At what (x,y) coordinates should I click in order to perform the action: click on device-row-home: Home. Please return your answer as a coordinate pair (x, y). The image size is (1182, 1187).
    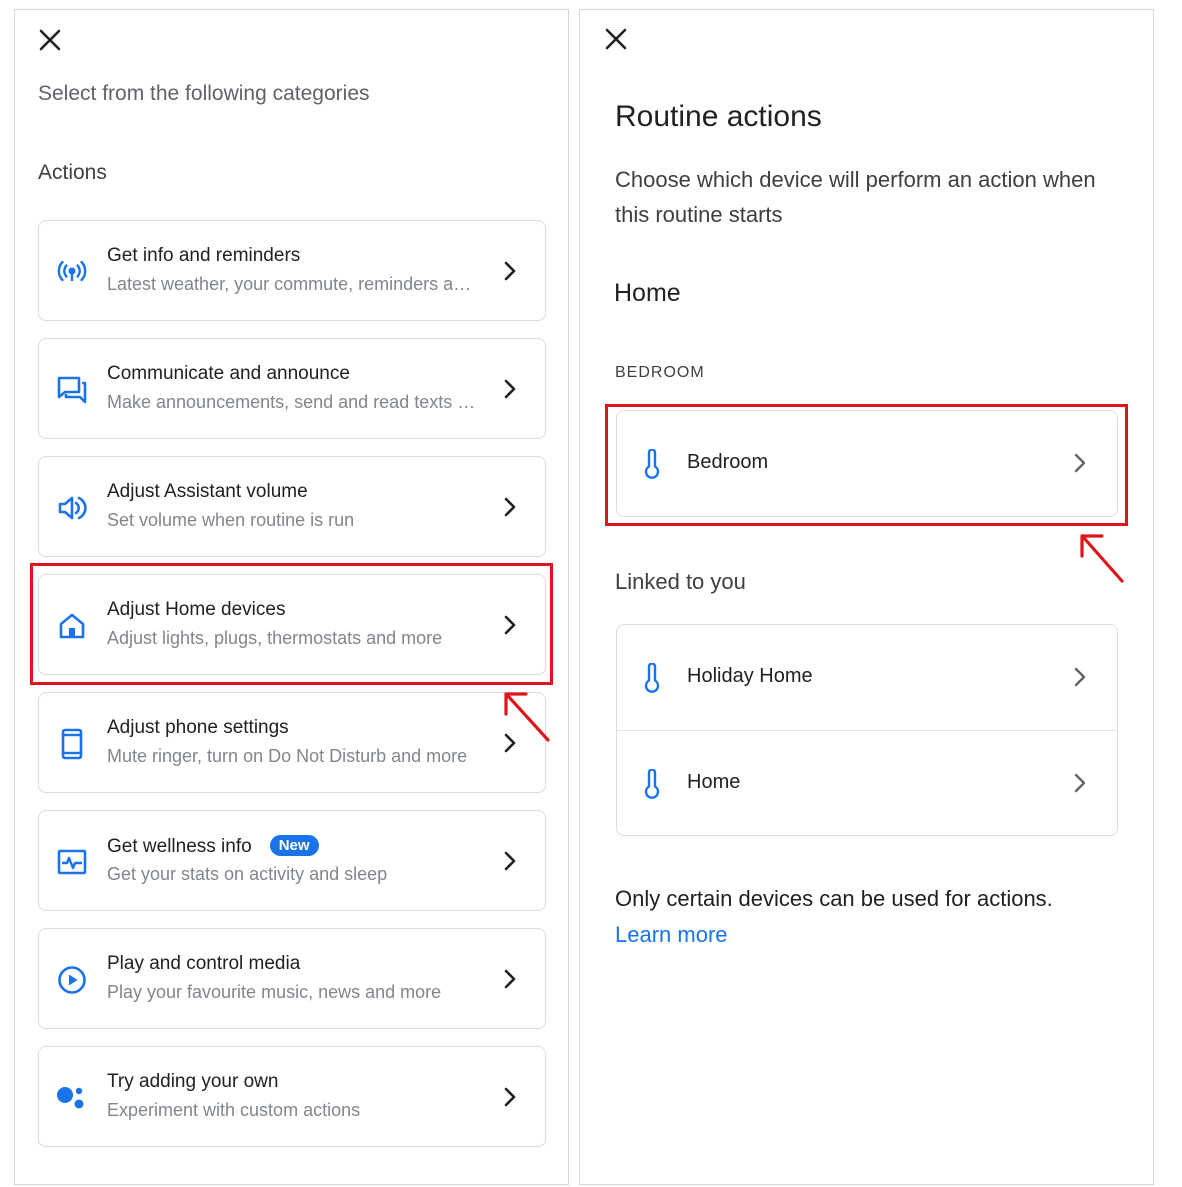
    Looking at the image, I should click on (867, 782).